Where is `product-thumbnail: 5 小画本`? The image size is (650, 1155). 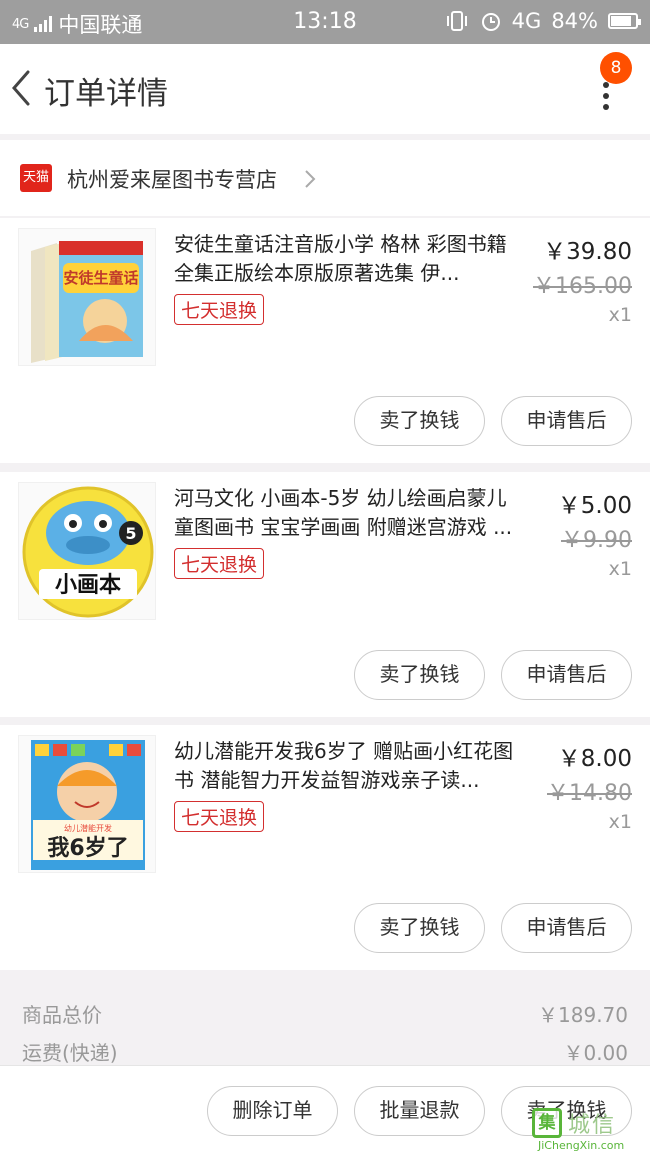
product-thumbnail: 5 小画本 is located at coordinates (87, 551).